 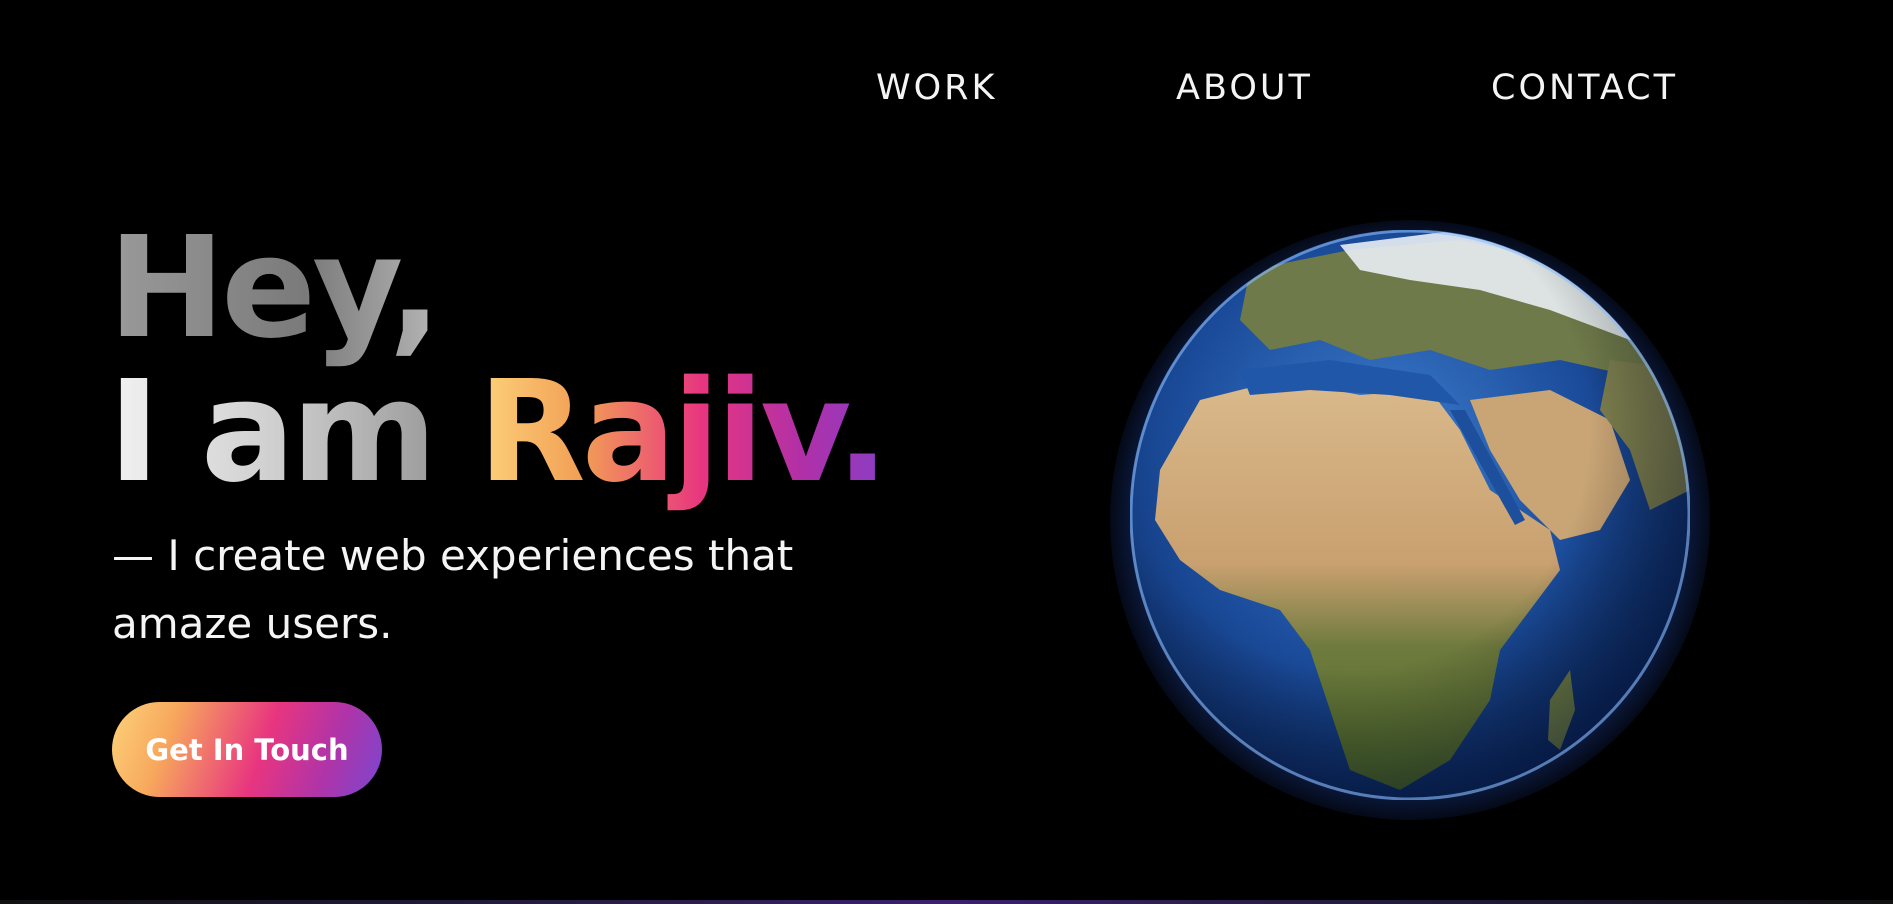 I want to click on hero-heading-line-1: Hey,, so click(x=275, y=289).